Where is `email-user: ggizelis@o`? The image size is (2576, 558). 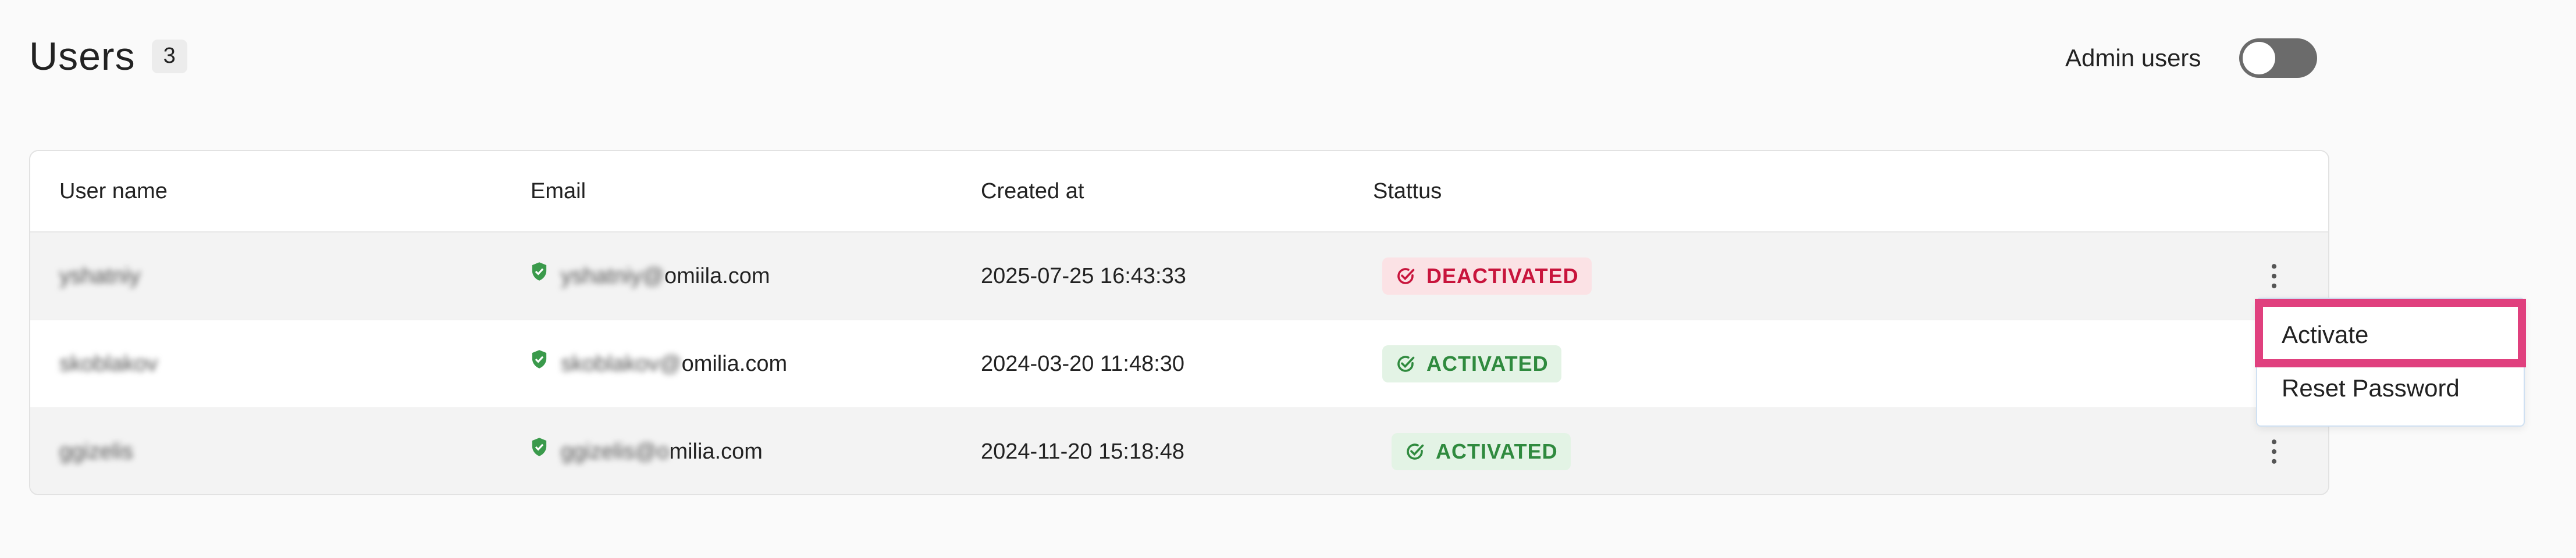
email-user: ggizelis@o is located at coordinates (615, 451).